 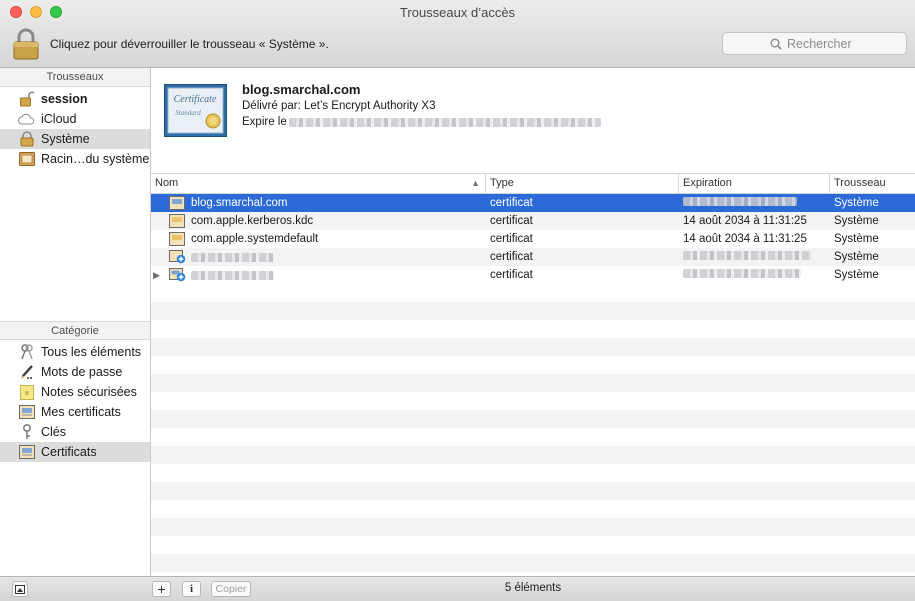 I want to click on window-title: Trousseaux d’accès, so click(x=457, y=12).